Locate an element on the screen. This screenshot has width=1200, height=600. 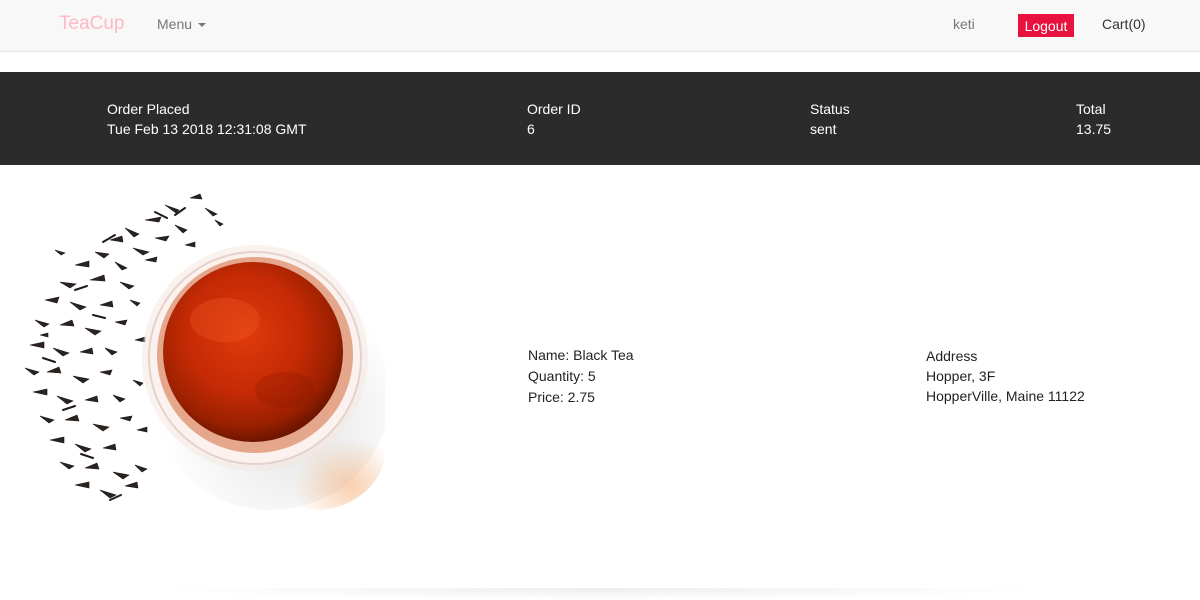
menu-dropdown: Menu is located at coordinates (182, 24).